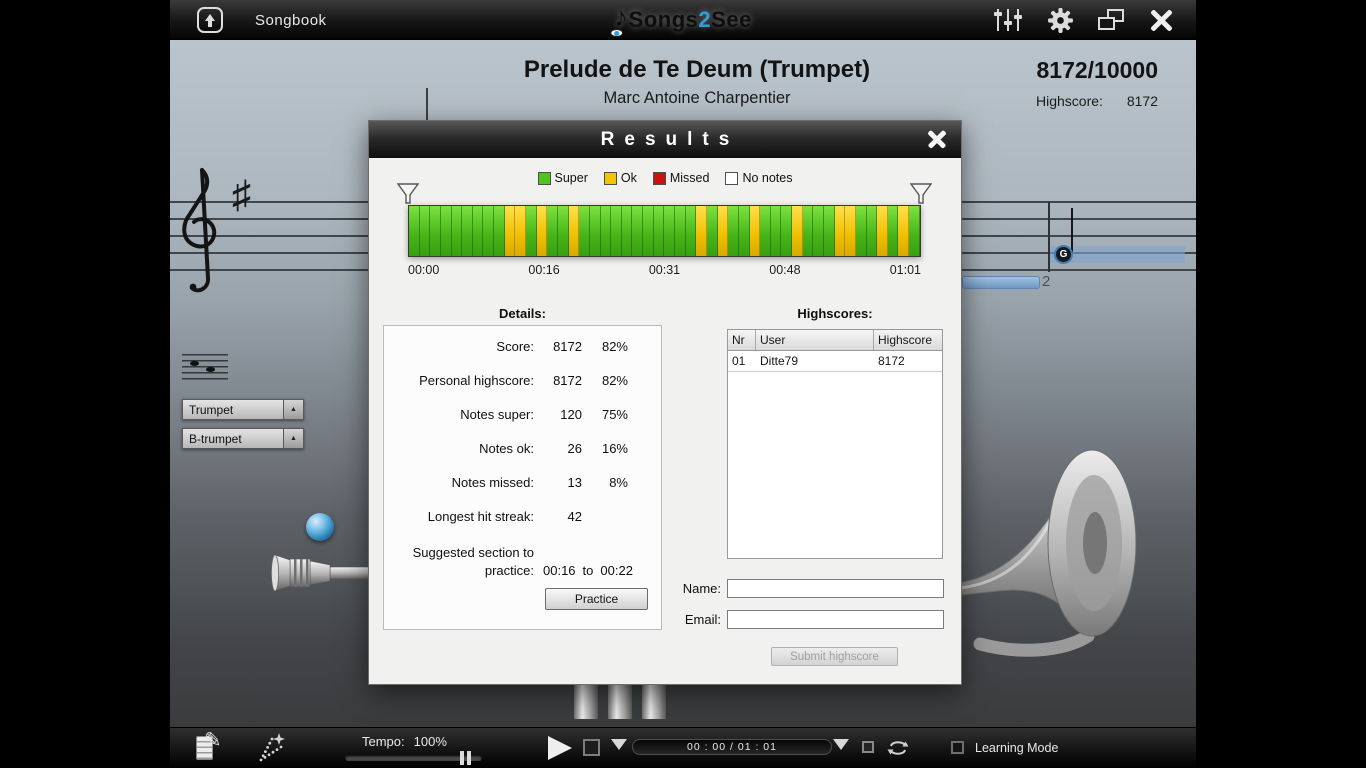 This screenshot has height=768, width=1366. Describe the element at coordinates (614, 414) in the screenshot. I see `detail-percent: 75%` at that location.